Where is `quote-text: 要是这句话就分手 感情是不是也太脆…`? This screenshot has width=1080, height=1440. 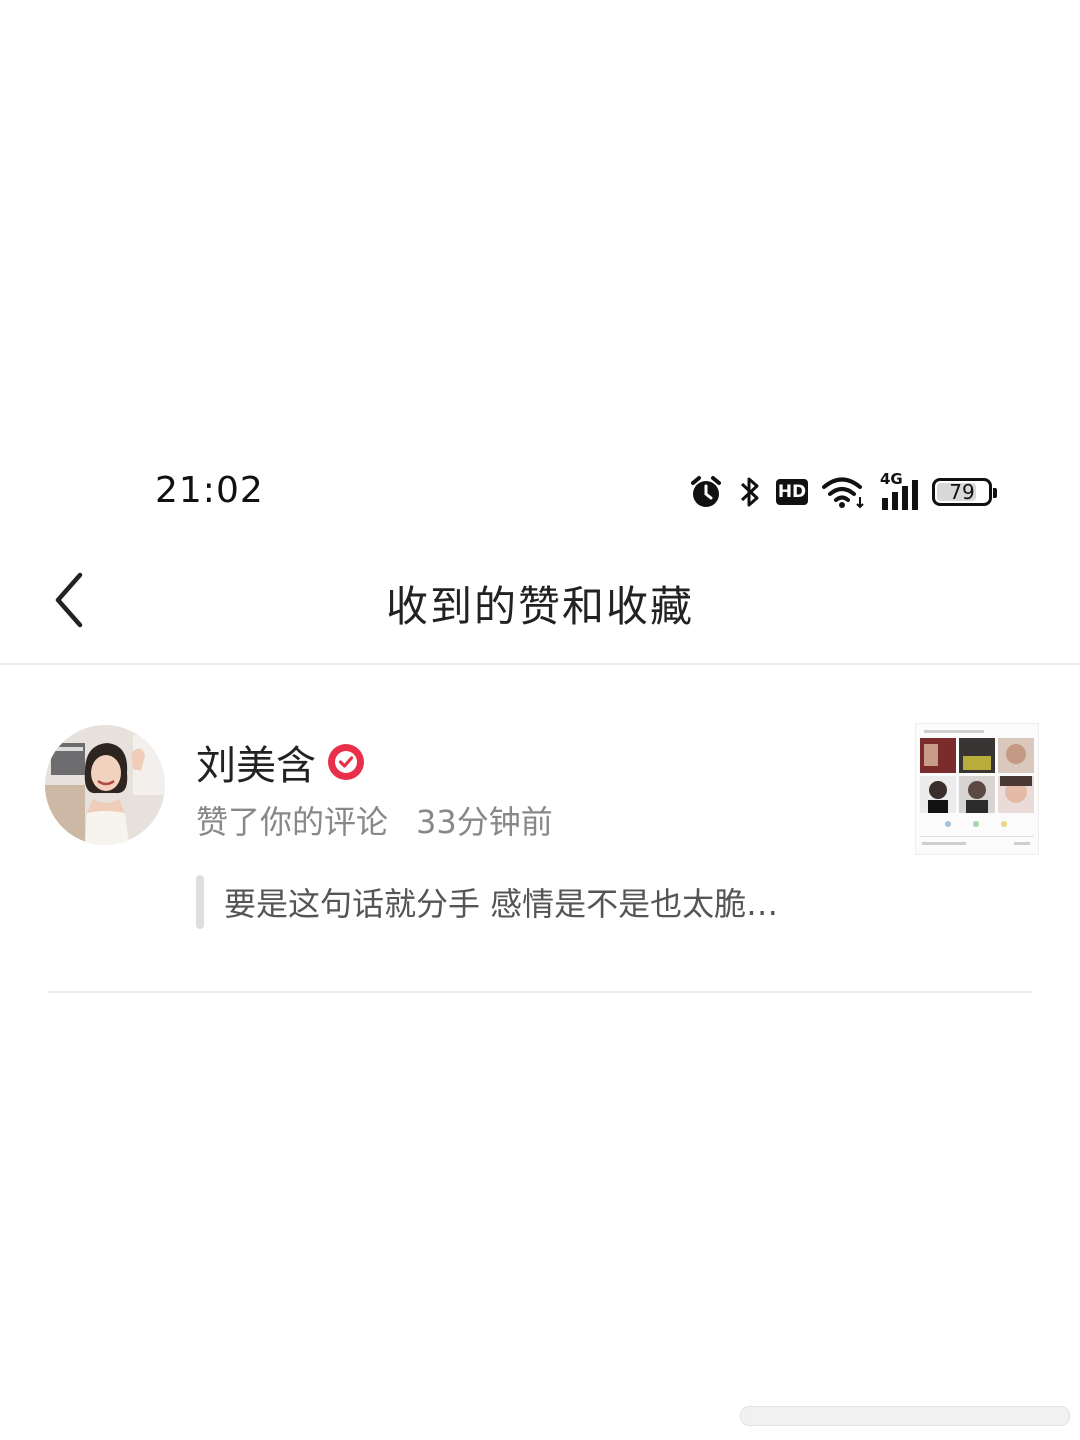 quote-text: 要是这句话就分手 感情是不是也太脆… is located at coordinates (501, 904).